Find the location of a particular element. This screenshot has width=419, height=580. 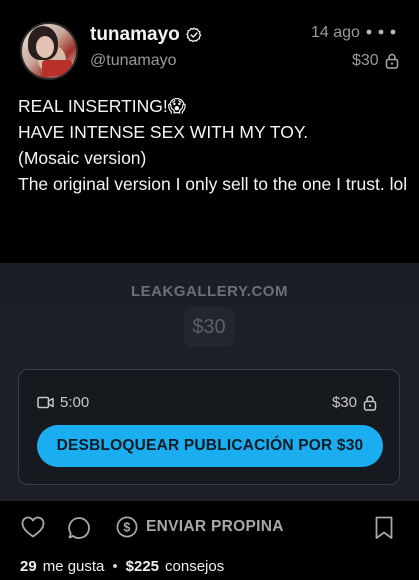

bookmark-icon is located at coordinates (384, 528).